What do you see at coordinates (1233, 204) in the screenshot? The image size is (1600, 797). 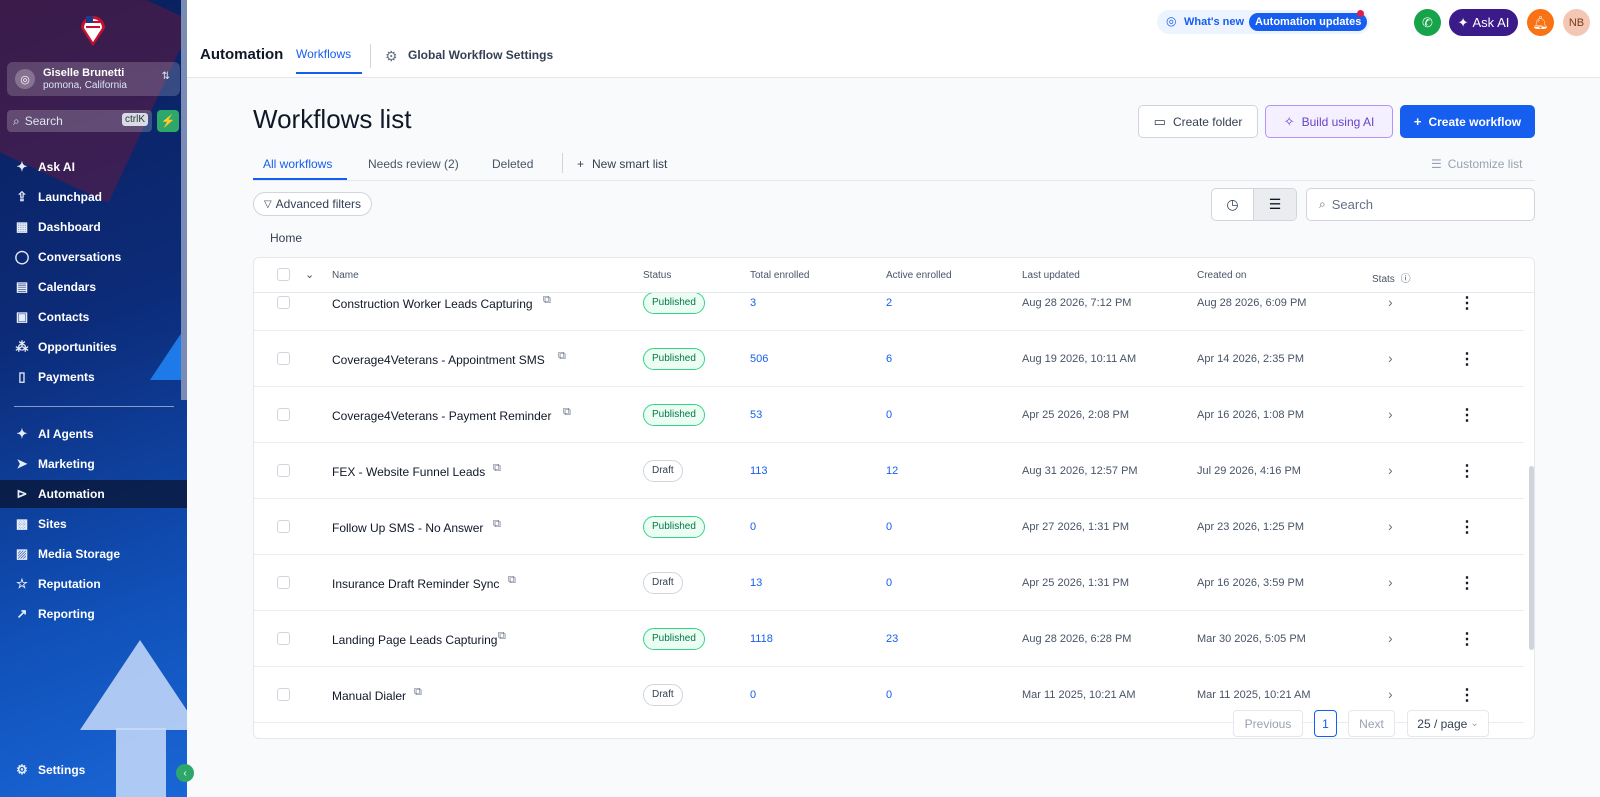 I see `clock-icon: ◷` at bounding box center [1233, 204].